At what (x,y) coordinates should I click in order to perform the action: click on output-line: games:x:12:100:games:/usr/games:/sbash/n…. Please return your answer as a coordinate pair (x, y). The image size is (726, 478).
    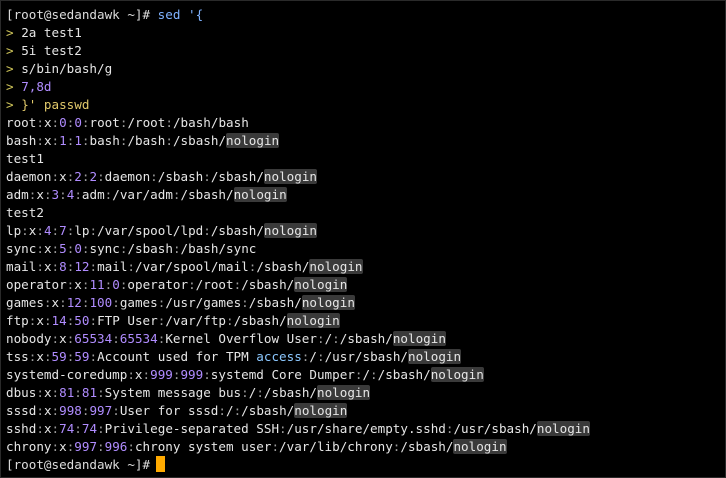
    Looking at the image, I should click on (365, 303).